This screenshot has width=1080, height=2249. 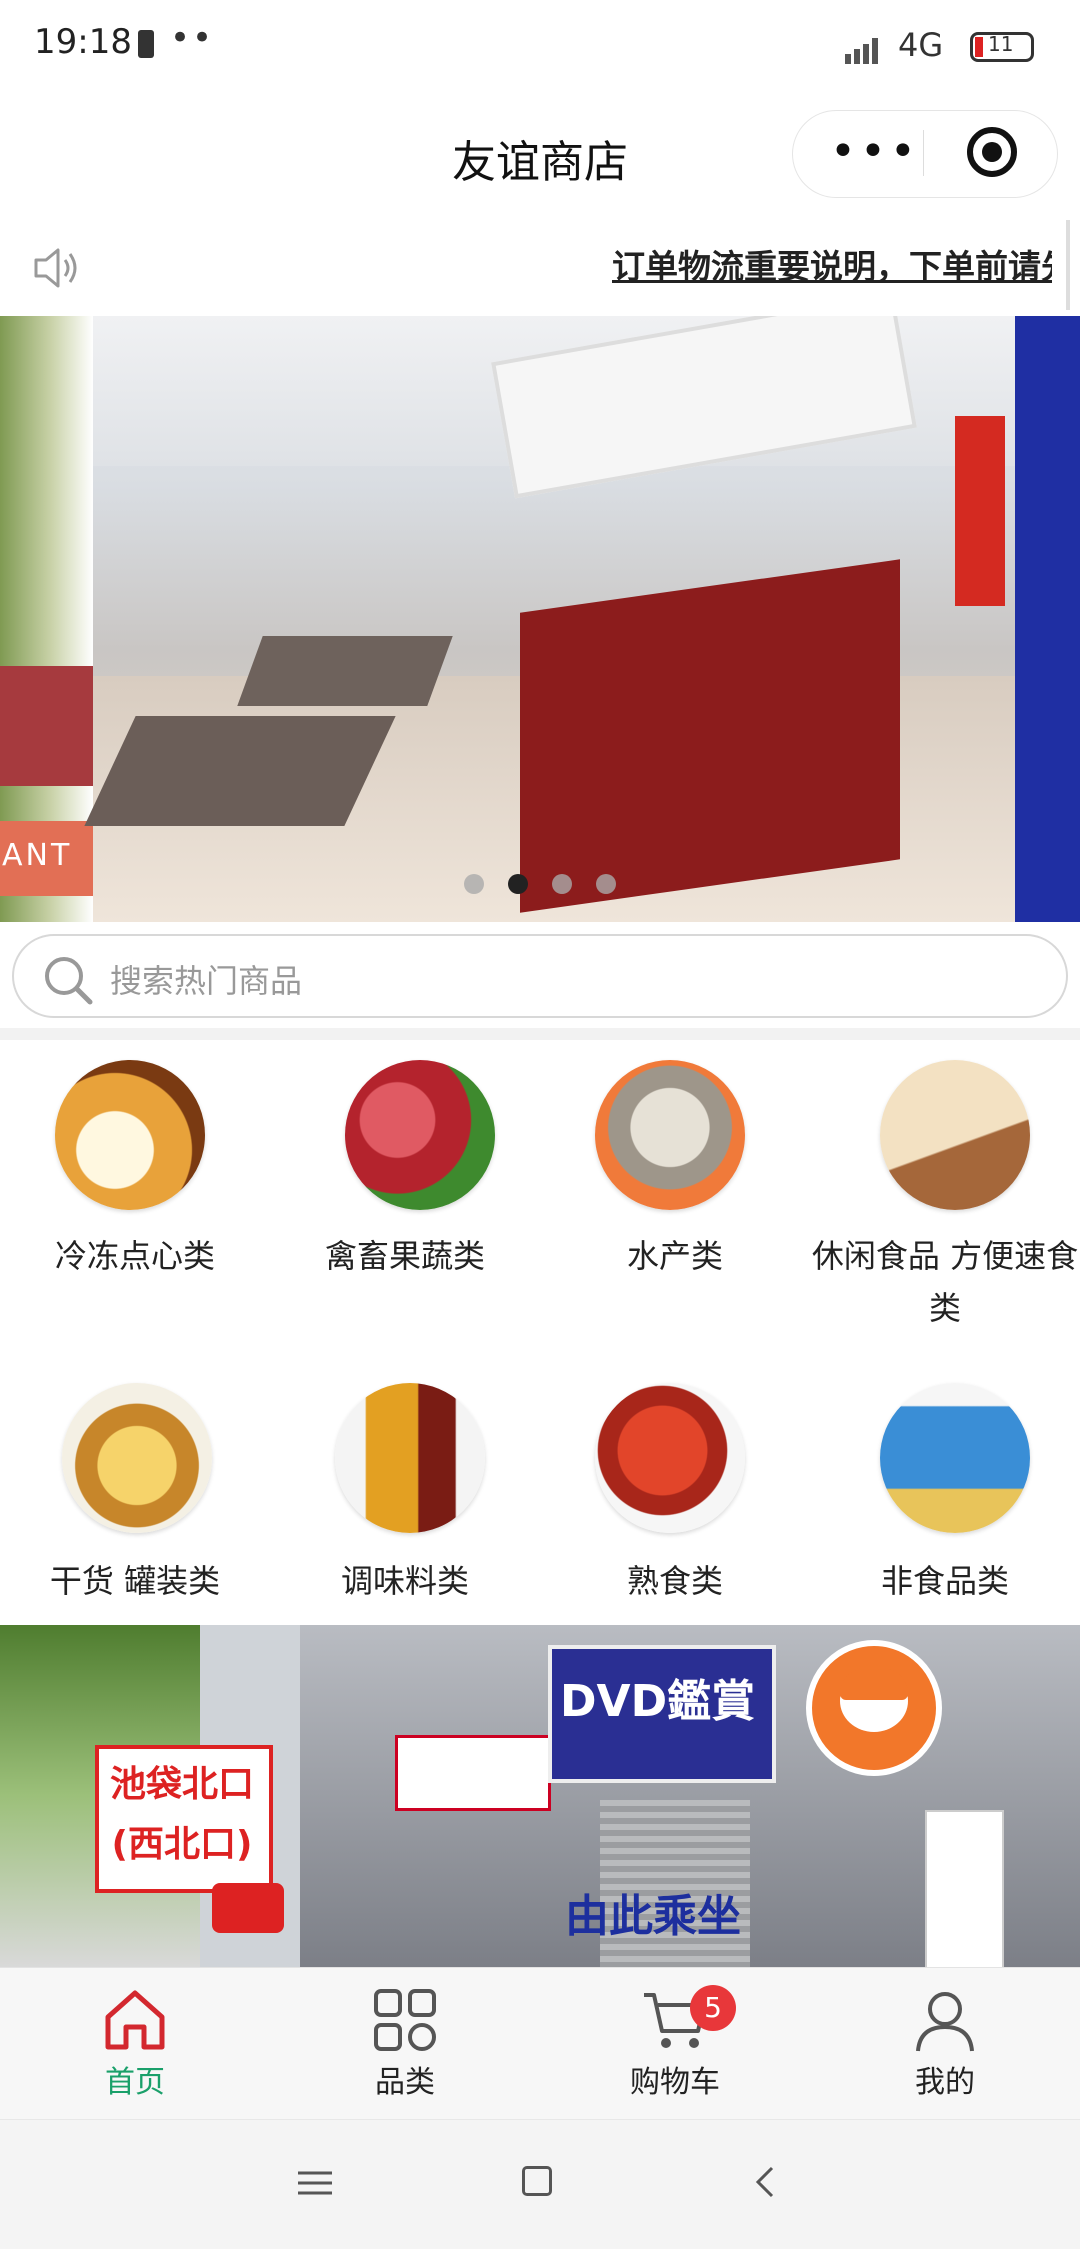 I want to click on category-seasoning: 调味料类, so click(x=405, y=1495).